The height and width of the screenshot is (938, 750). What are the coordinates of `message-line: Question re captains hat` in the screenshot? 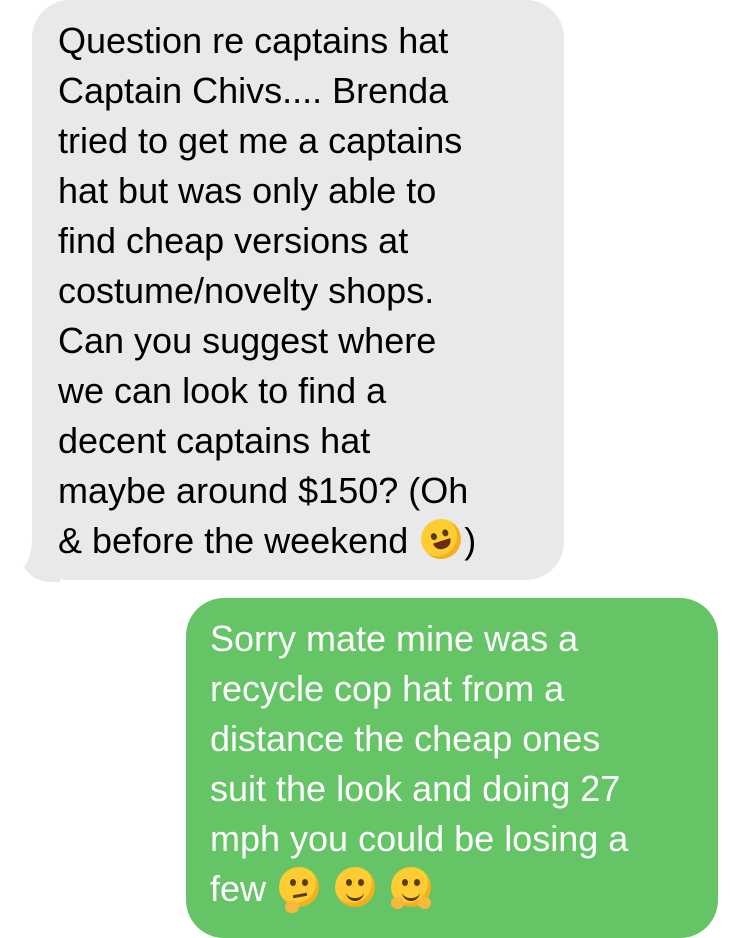 It's located at (253, 40).